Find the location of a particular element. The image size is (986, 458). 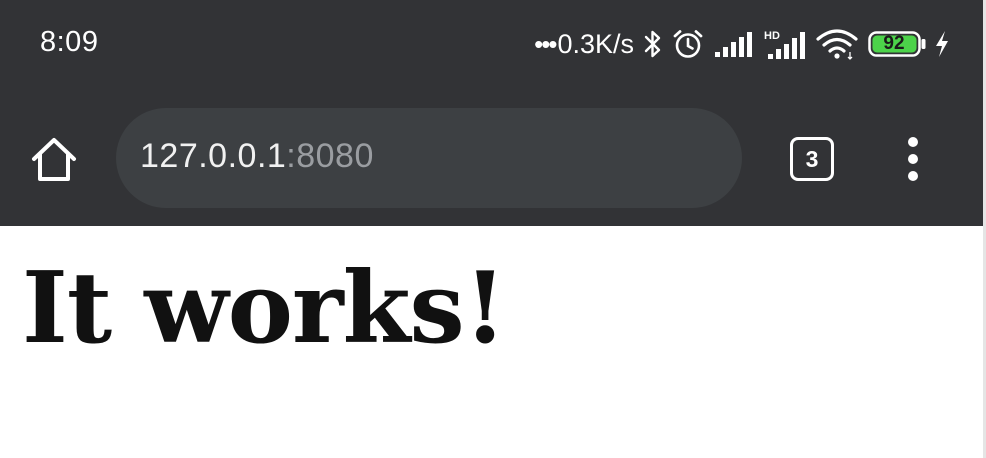

network-speed: ••• 0.3K/s is located at coordinates (584, 44).